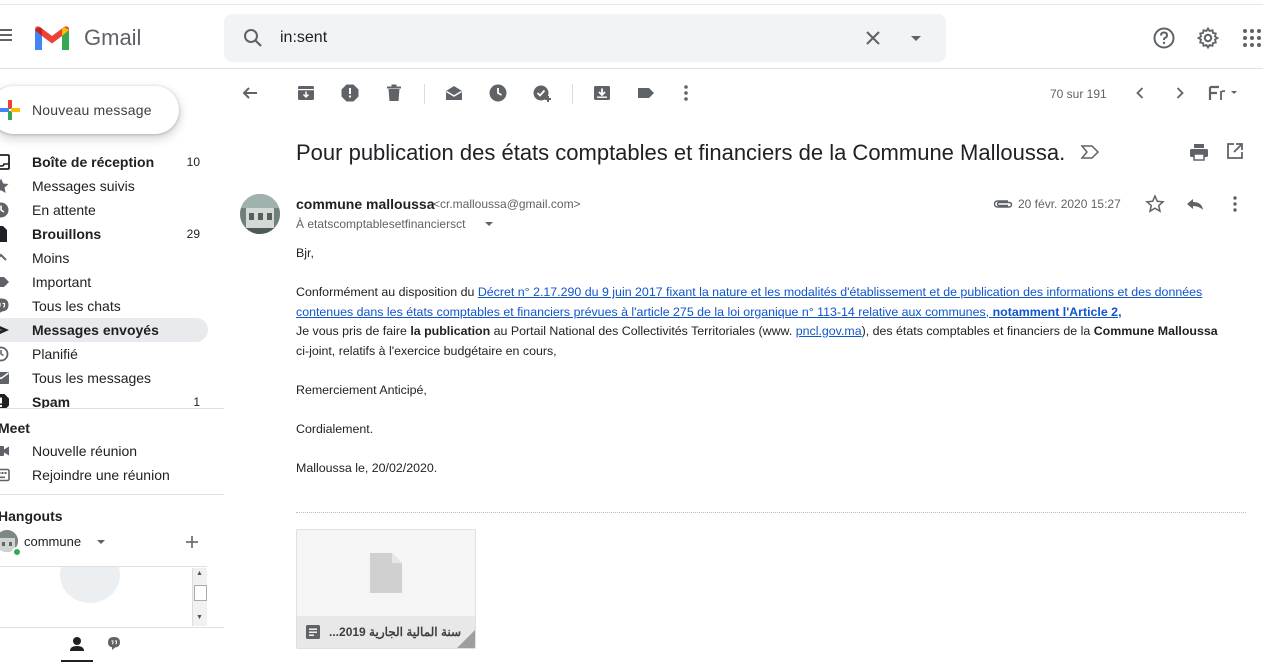  I want to click on app-header: Gmail, so click(631, 37).